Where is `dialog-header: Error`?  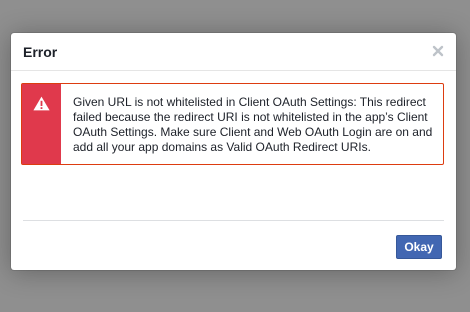
dialog-header: Error is located at coordinates (233, 52).